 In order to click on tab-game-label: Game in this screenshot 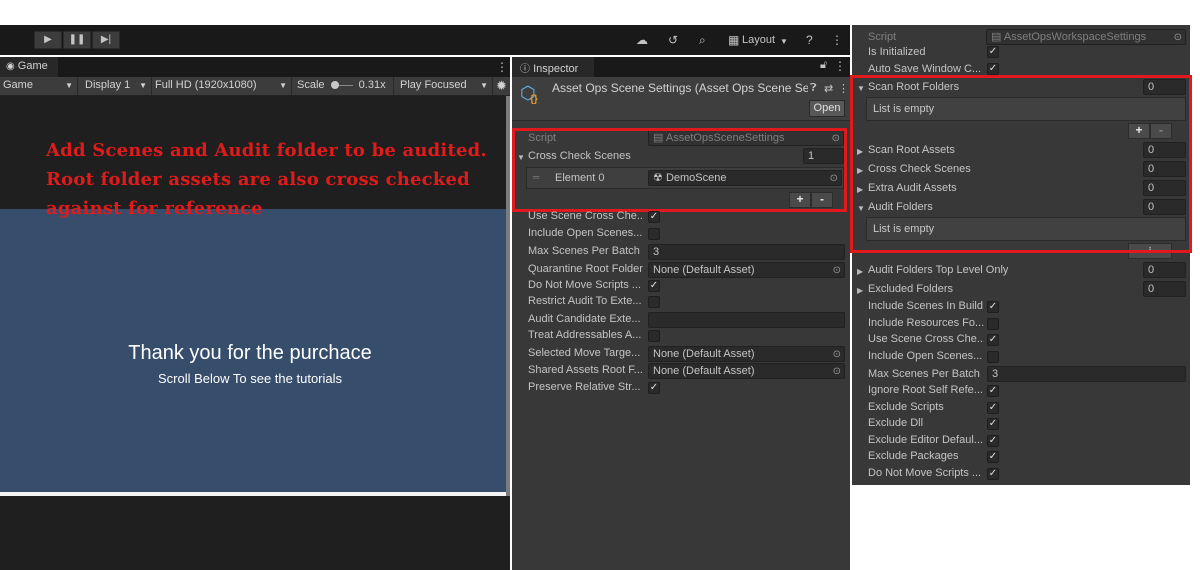, I will do `click(32, 66)`.